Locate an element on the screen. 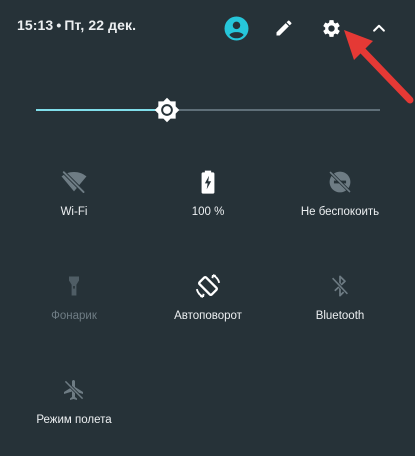  tile-auto-rotate: Автоповорот is located at coordinates (208, 312).